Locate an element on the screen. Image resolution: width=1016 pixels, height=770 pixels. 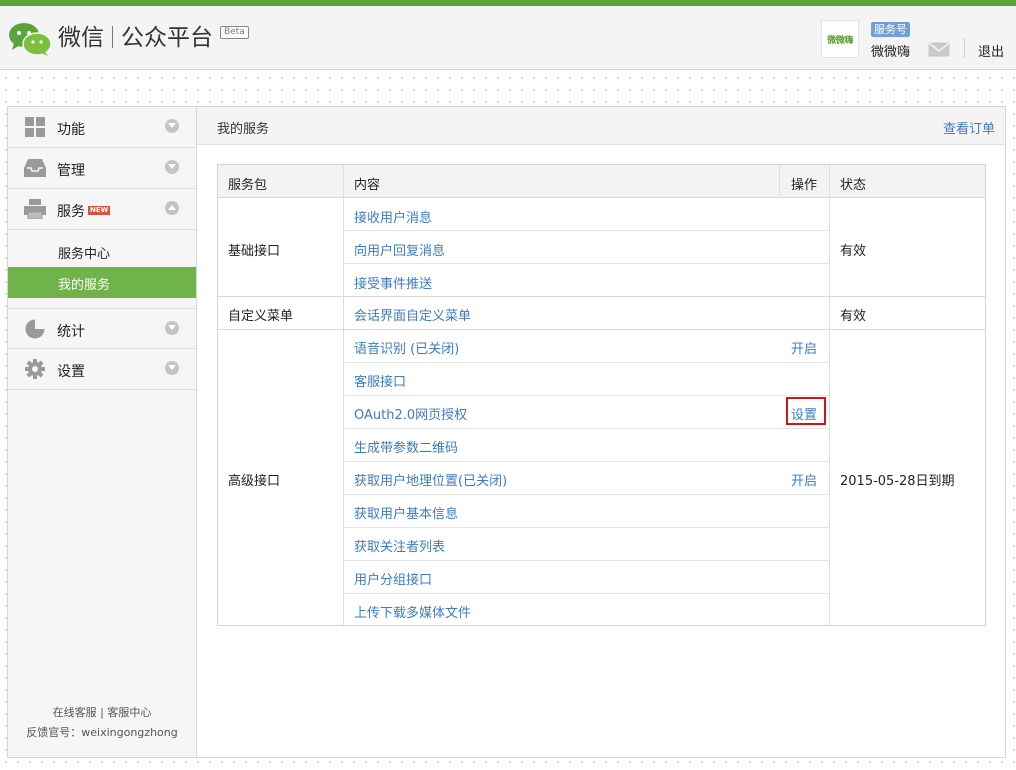
new-badge: NEW is located at coordinates (99, 210).